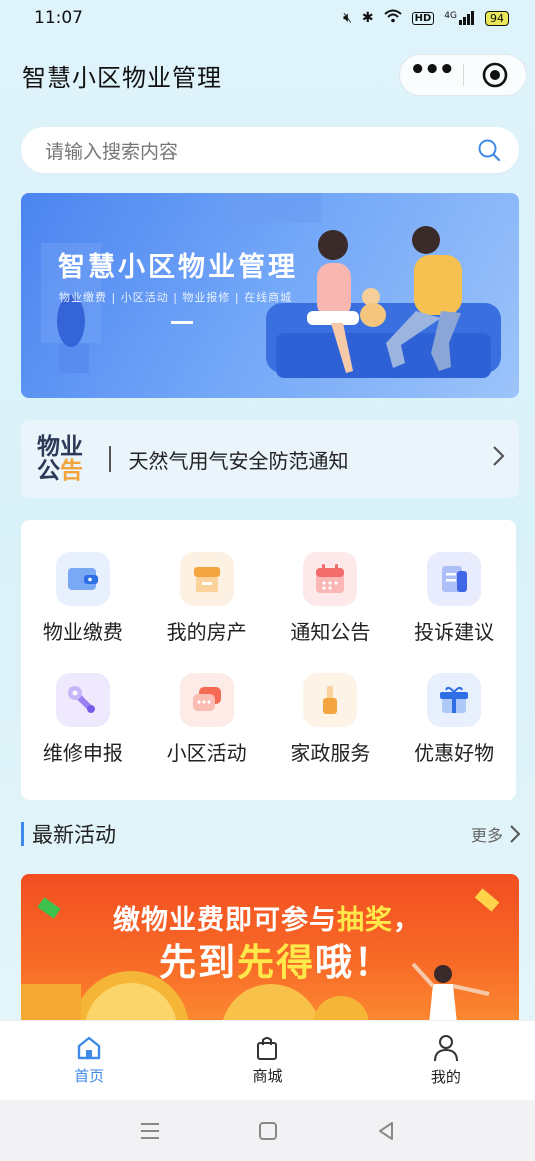  What do you see at coordinates (82, 753) in the screenshot?
I see `grid-label: 维修申报` at bounding box center [82, 753].